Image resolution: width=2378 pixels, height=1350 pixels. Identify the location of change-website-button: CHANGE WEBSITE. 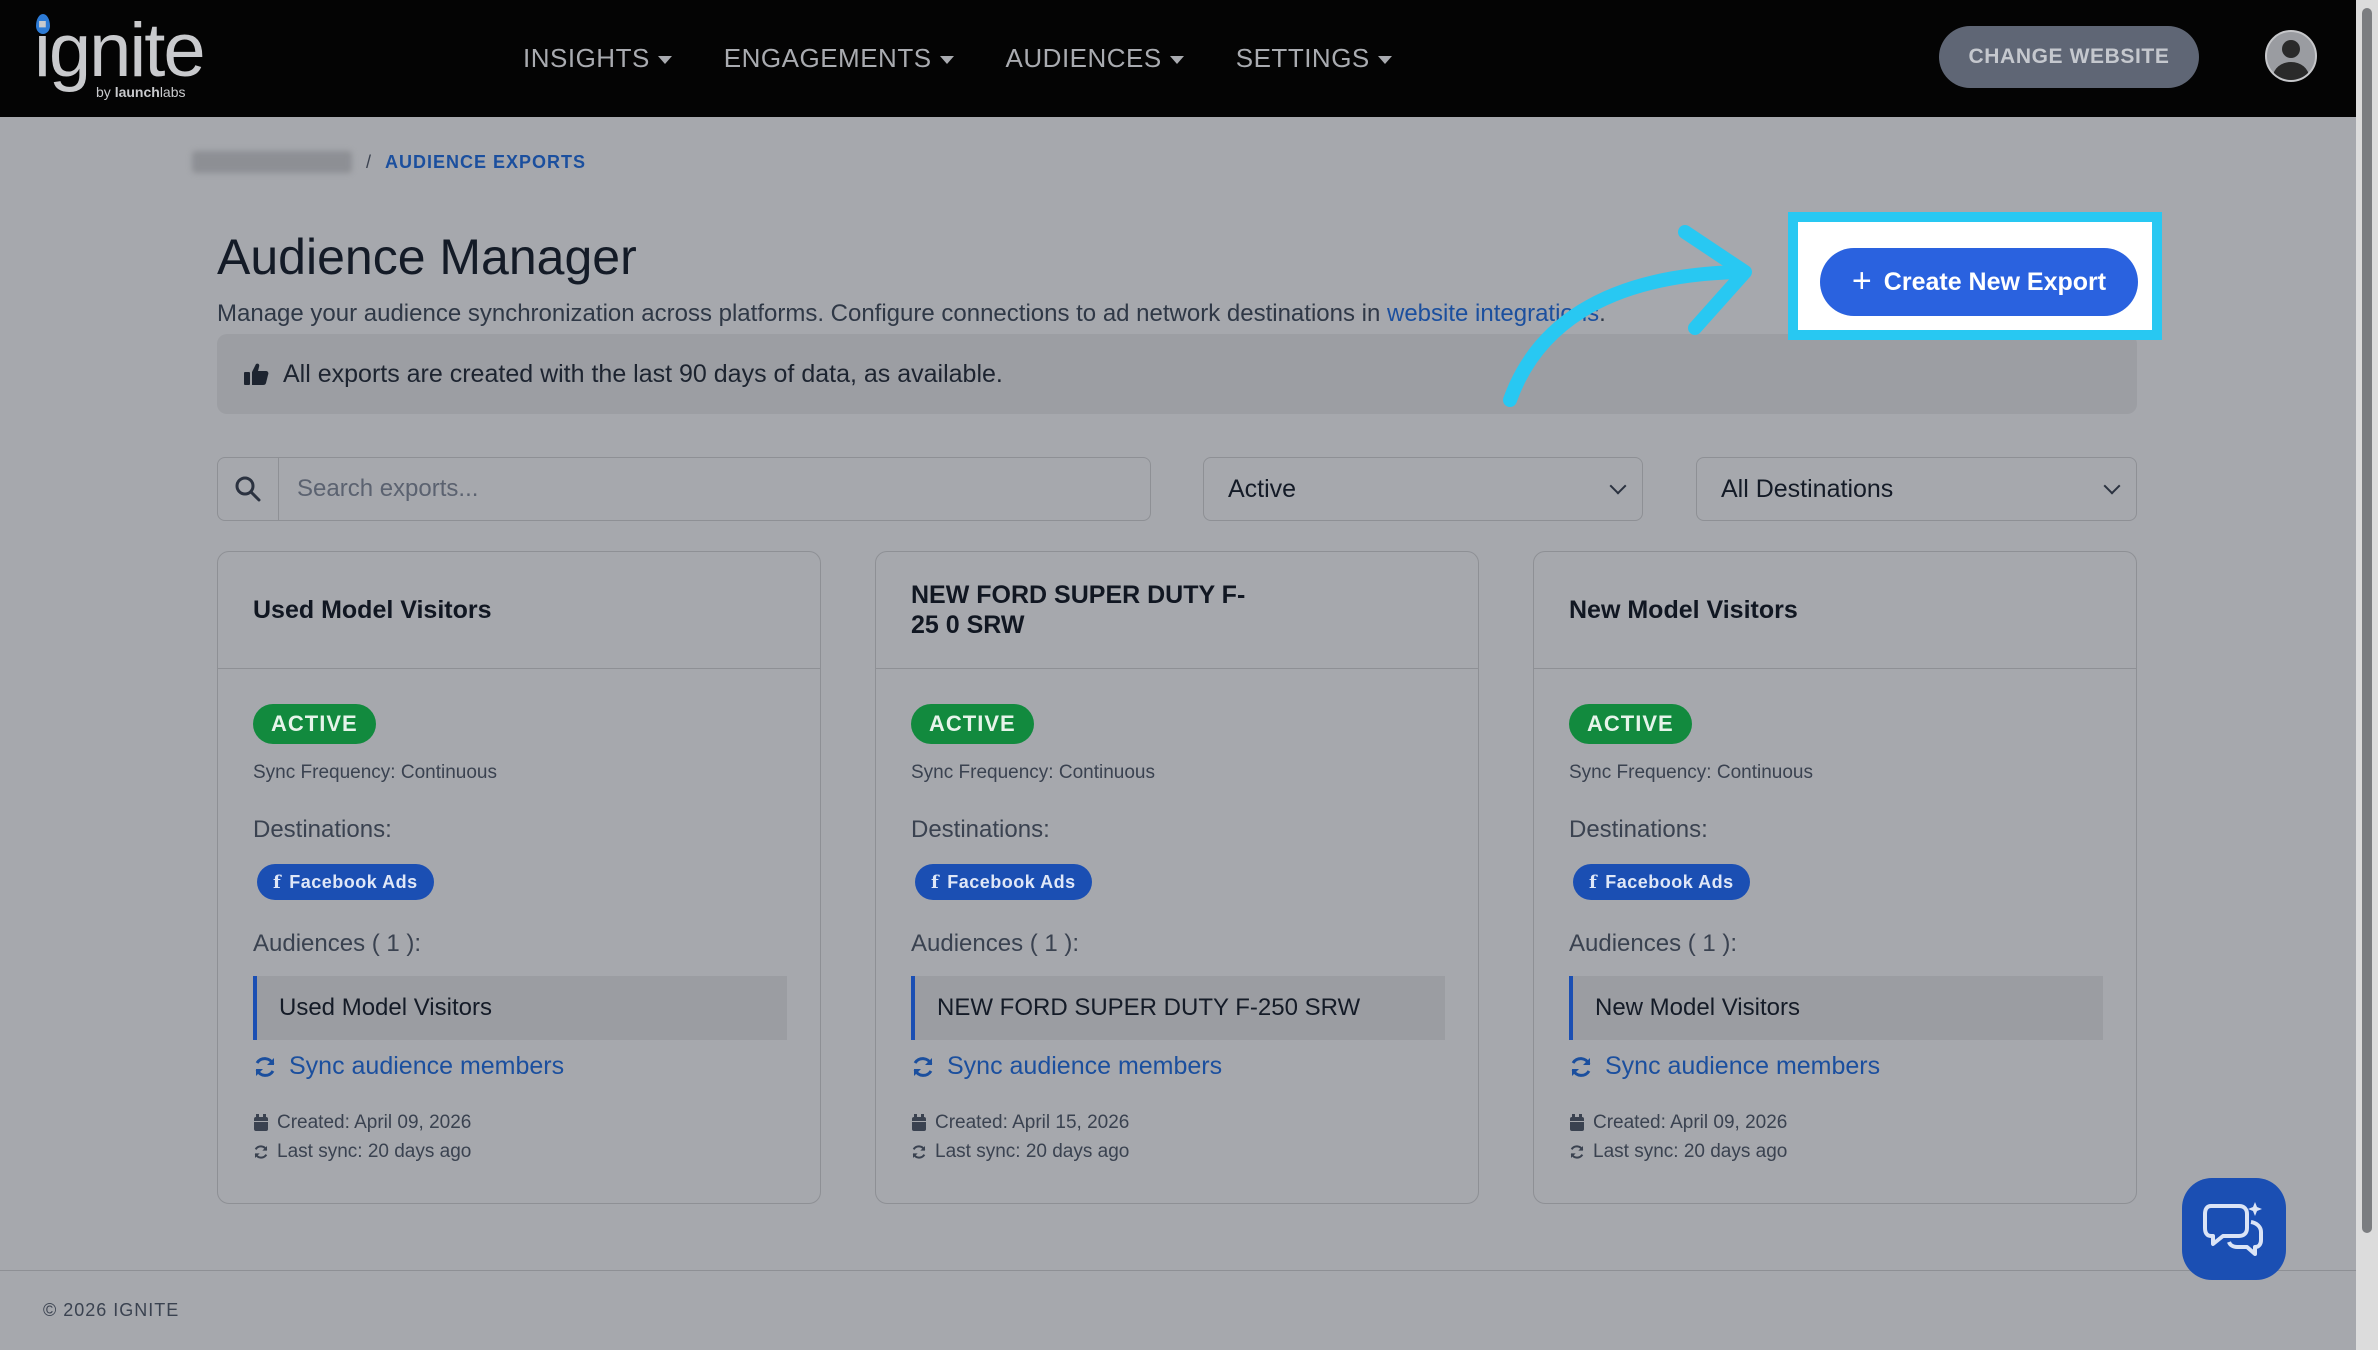
(2069, 57).